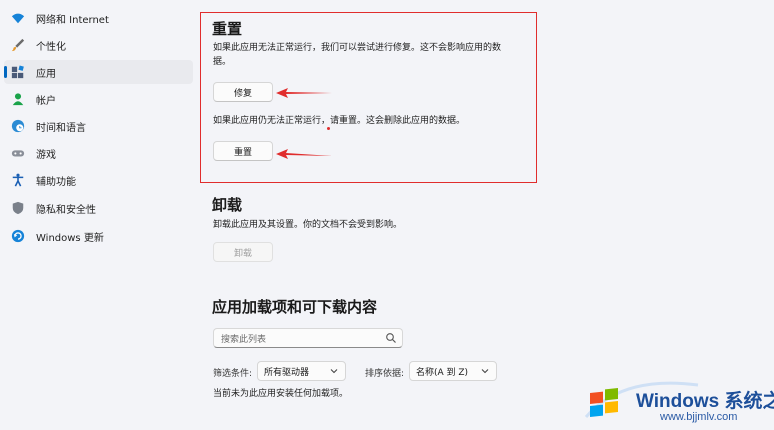 The image size is (774, 430). What do you see at coordinates (287, 372) in the screenshot?
I see `filter-value: 所有驱动器` at bounding box center [287, 372].